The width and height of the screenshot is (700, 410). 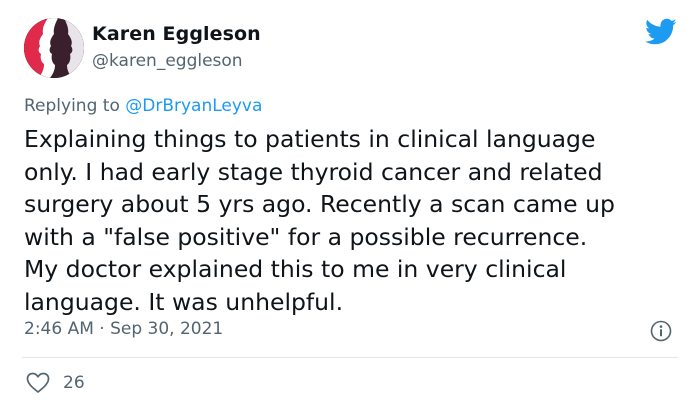 What do you see at coordinates (38, 383) in the screenshot?
I see `heart-icon` at bounding box center [38, 383].